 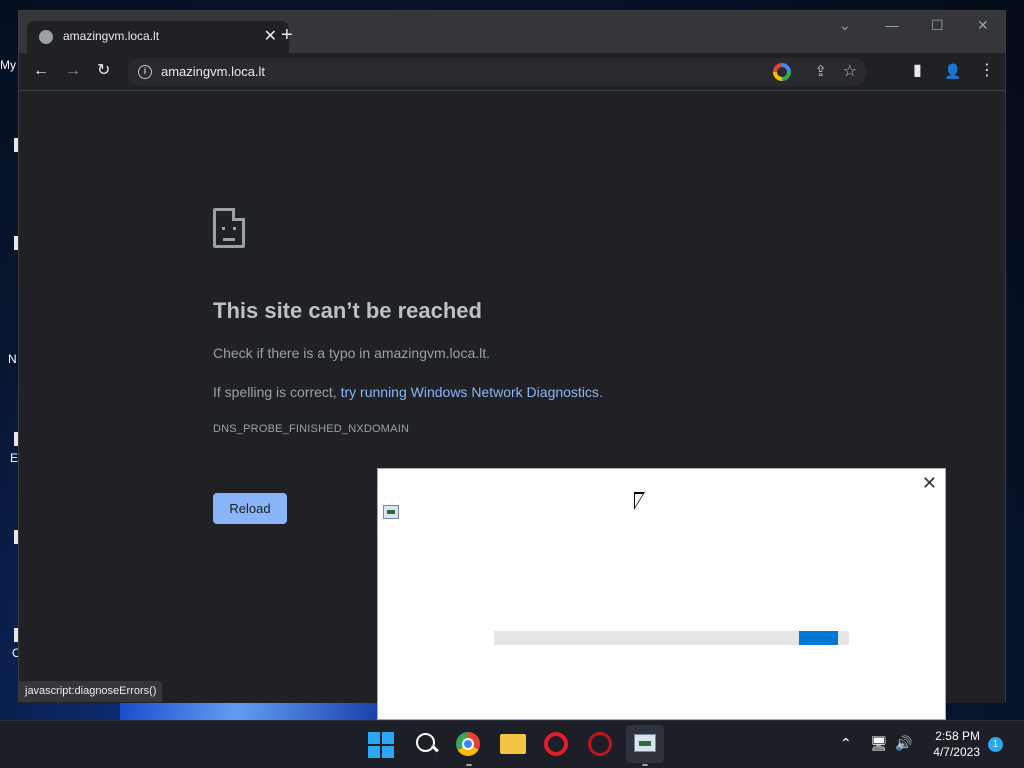 What do you see at coordinates (9, 65) in the screenshot?
I see `desktop-icon-label: My` at bounding box center [9, 65].